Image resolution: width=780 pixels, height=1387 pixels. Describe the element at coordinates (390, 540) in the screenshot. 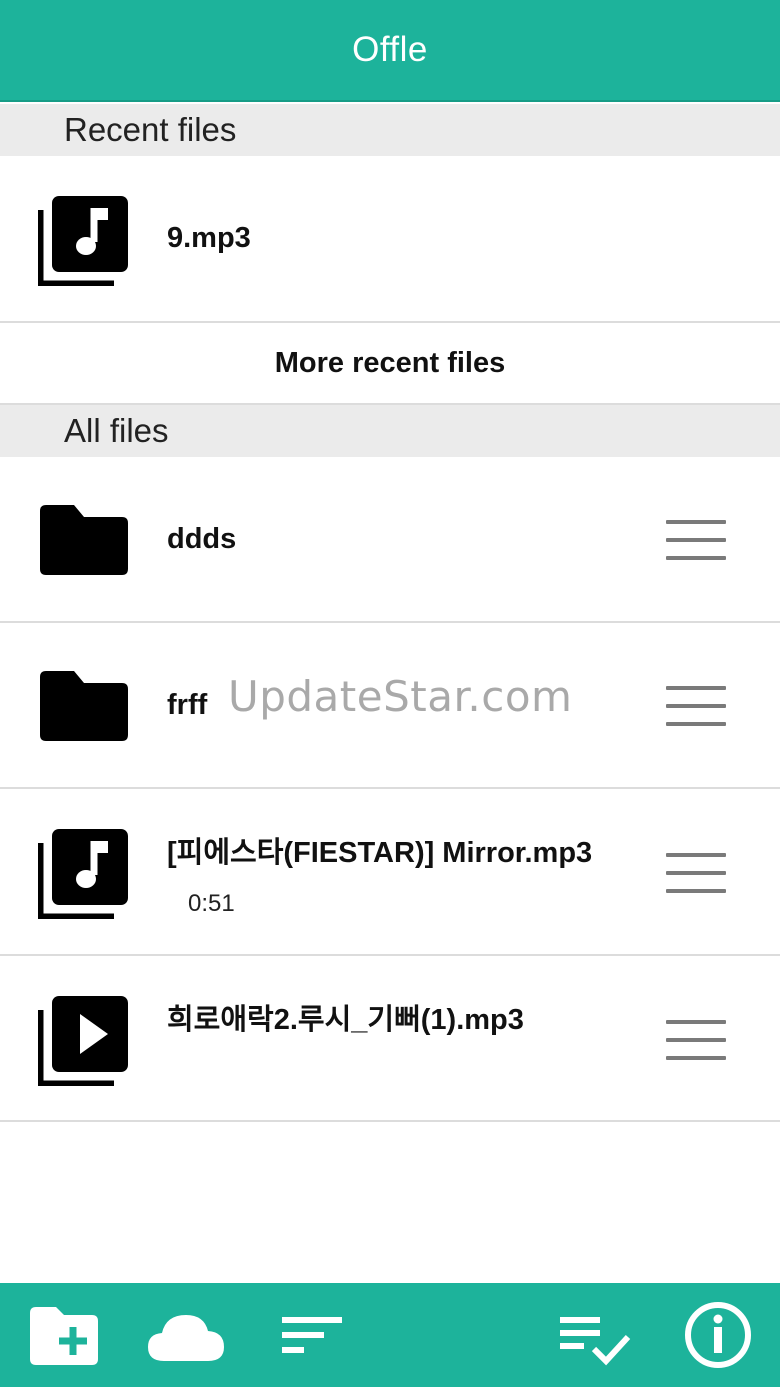

I see `file-row: ddds` at that location.